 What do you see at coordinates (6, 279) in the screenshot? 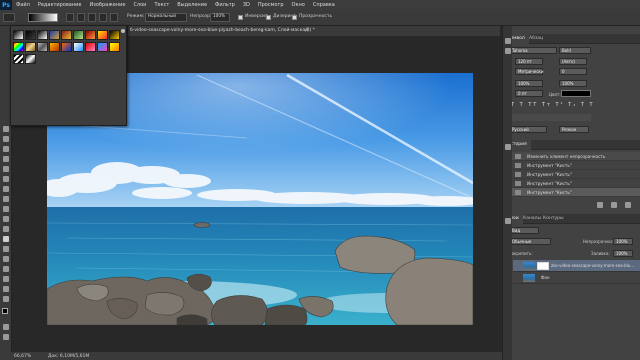
I see `path-select-tool-icon` at bounding box center [6, 279].